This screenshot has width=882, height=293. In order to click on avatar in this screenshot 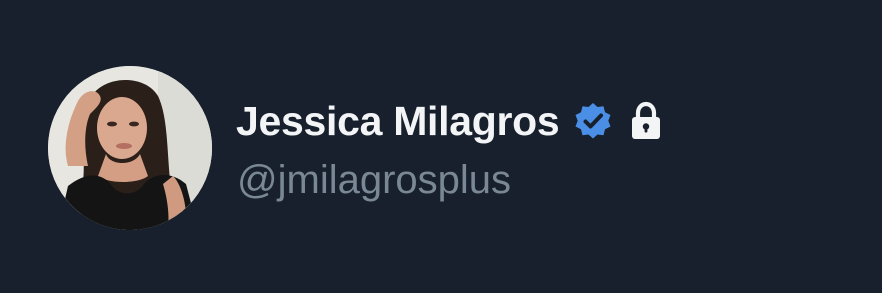, I will do `click(130, 148)`.